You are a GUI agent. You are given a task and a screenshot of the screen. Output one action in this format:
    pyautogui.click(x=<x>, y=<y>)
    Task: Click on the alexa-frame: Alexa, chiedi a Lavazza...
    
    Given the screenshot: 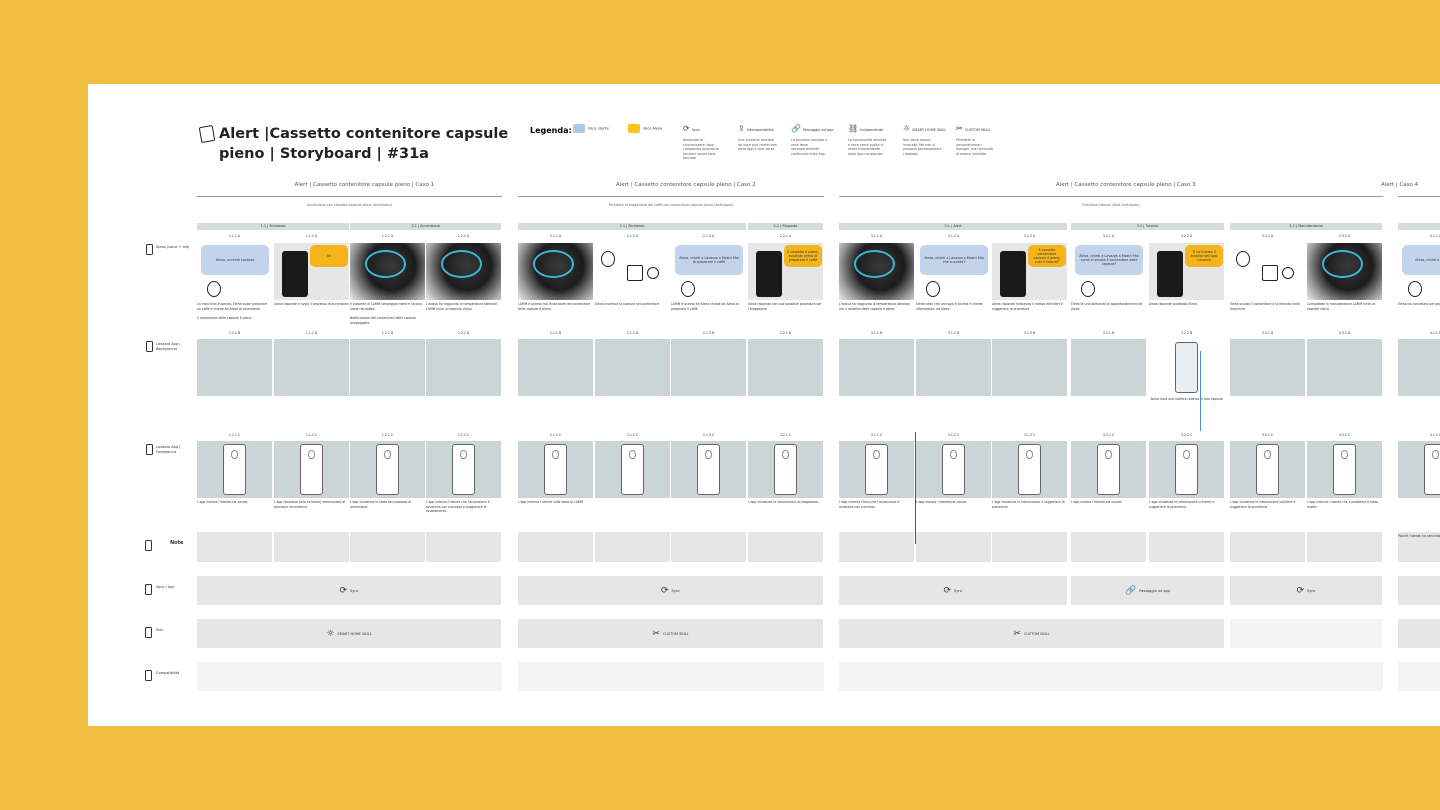 What is the action you would take?
    pyautogui.click(x=1419, y=271)
    